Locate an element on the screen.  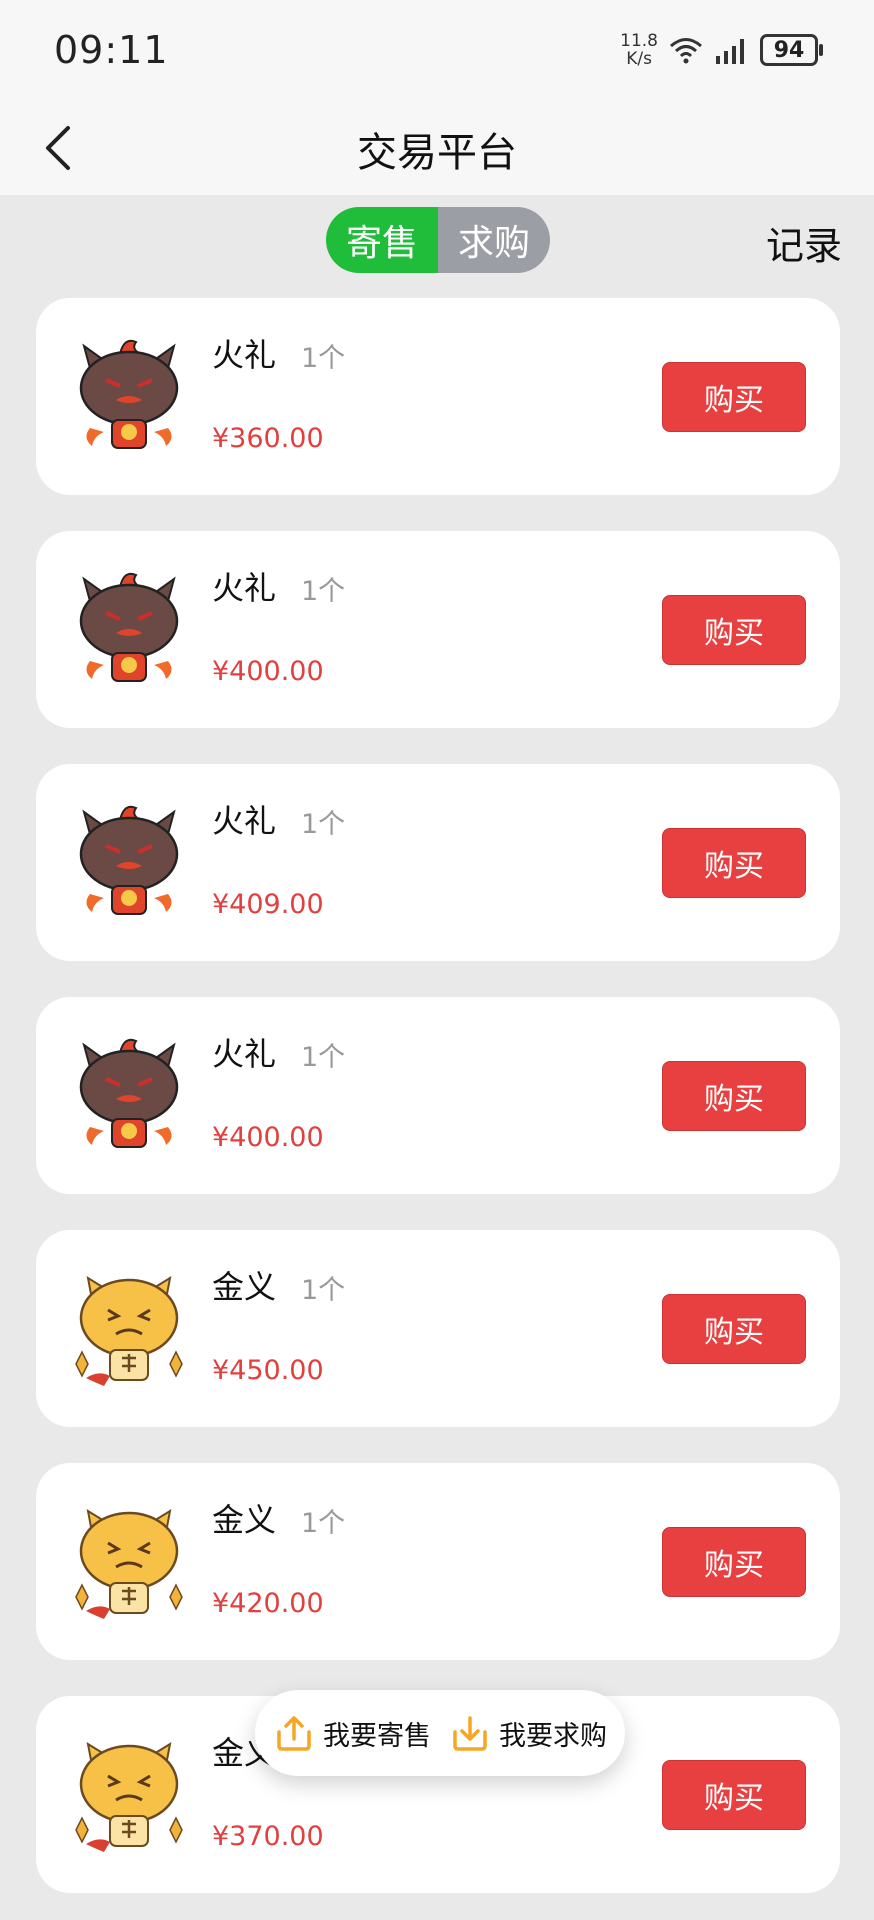
status-time: 09:11 is located at coordinates (111, 50).